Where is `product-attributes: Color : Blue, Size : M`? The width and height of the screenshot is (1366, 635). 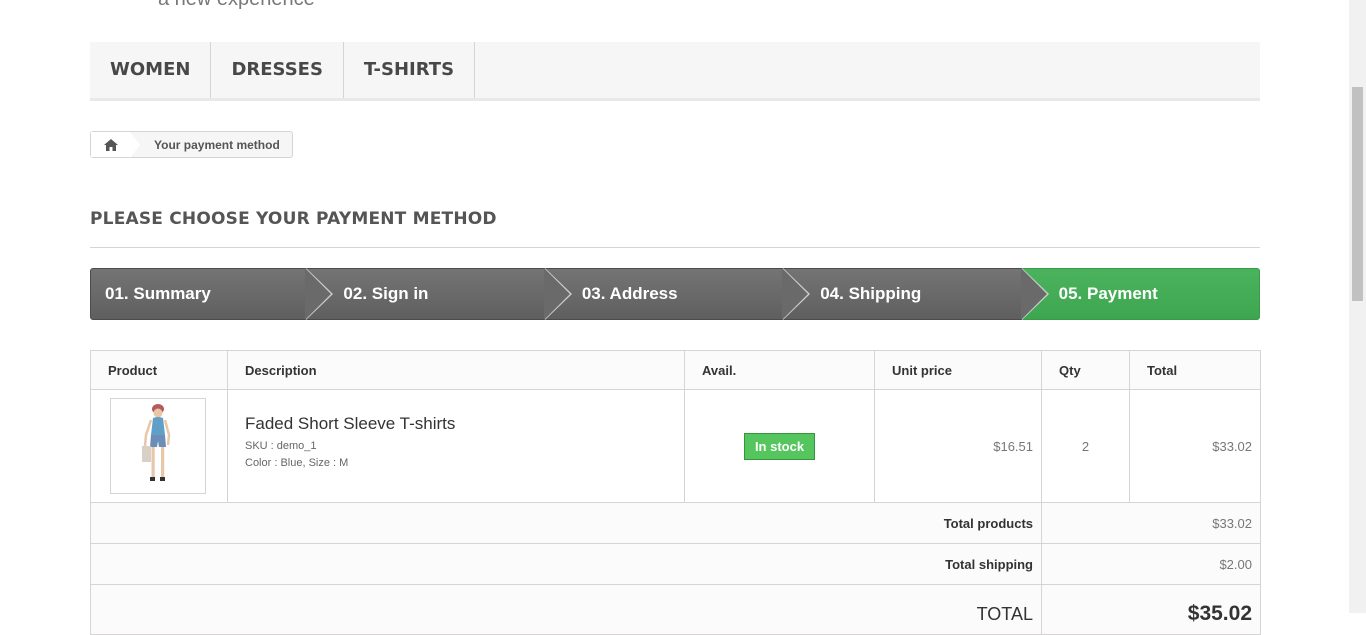 product-attributes: Color : Blue, Size : M is located at coordinates (297, 463).